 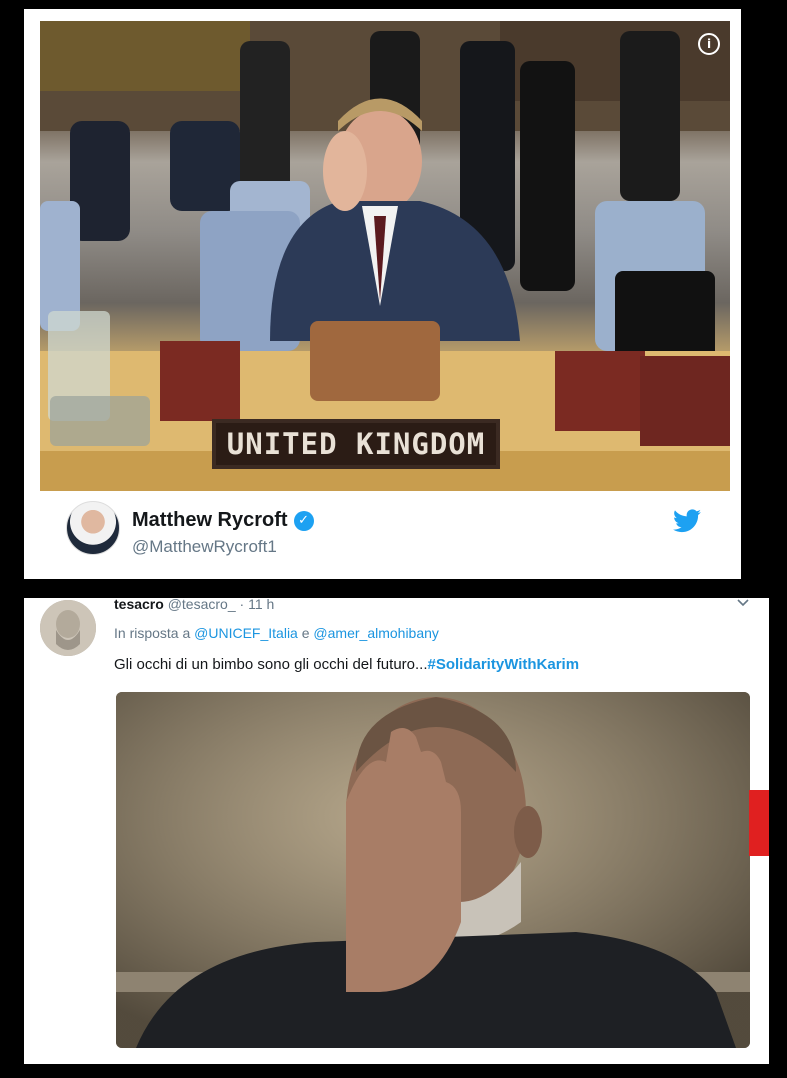 What do you see at coordinates (376, 633) in the screenshot?
I see `reply-user-link-amer: @amer_almohibany` at bounding box center [376, 633].